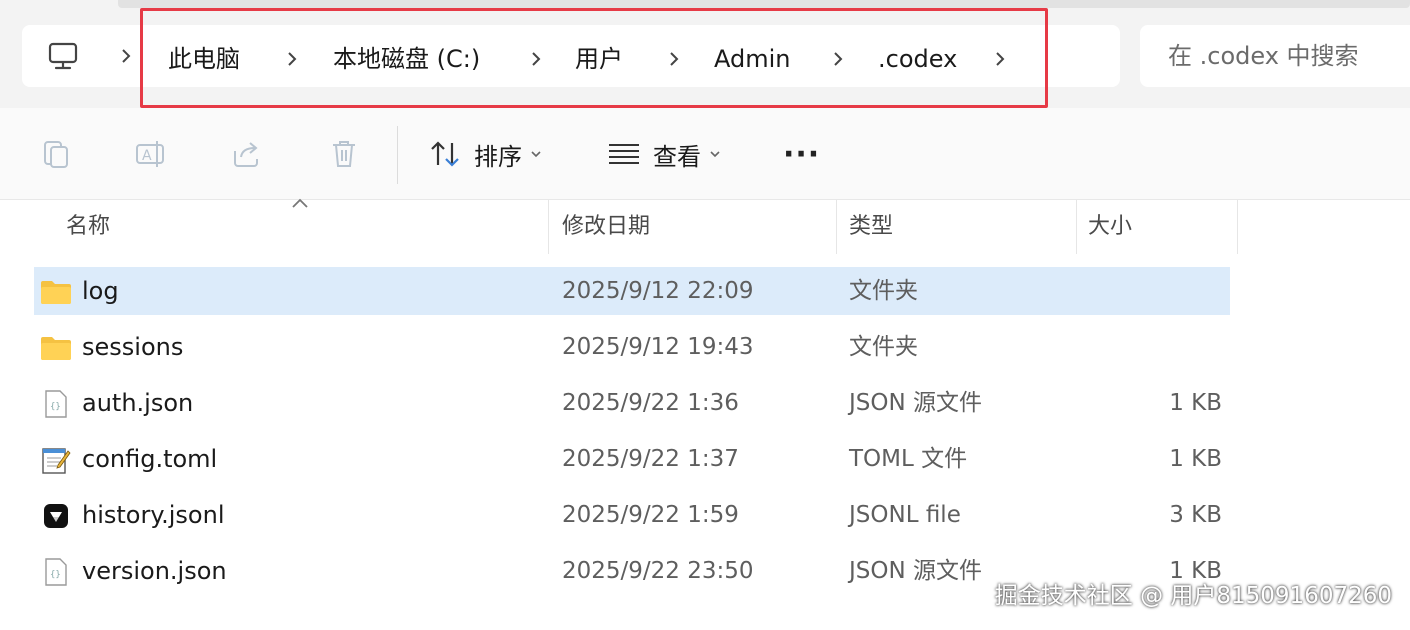 This screenshot has height=630, width=1410. I want to click on view-list-icon, so click(624, 154).